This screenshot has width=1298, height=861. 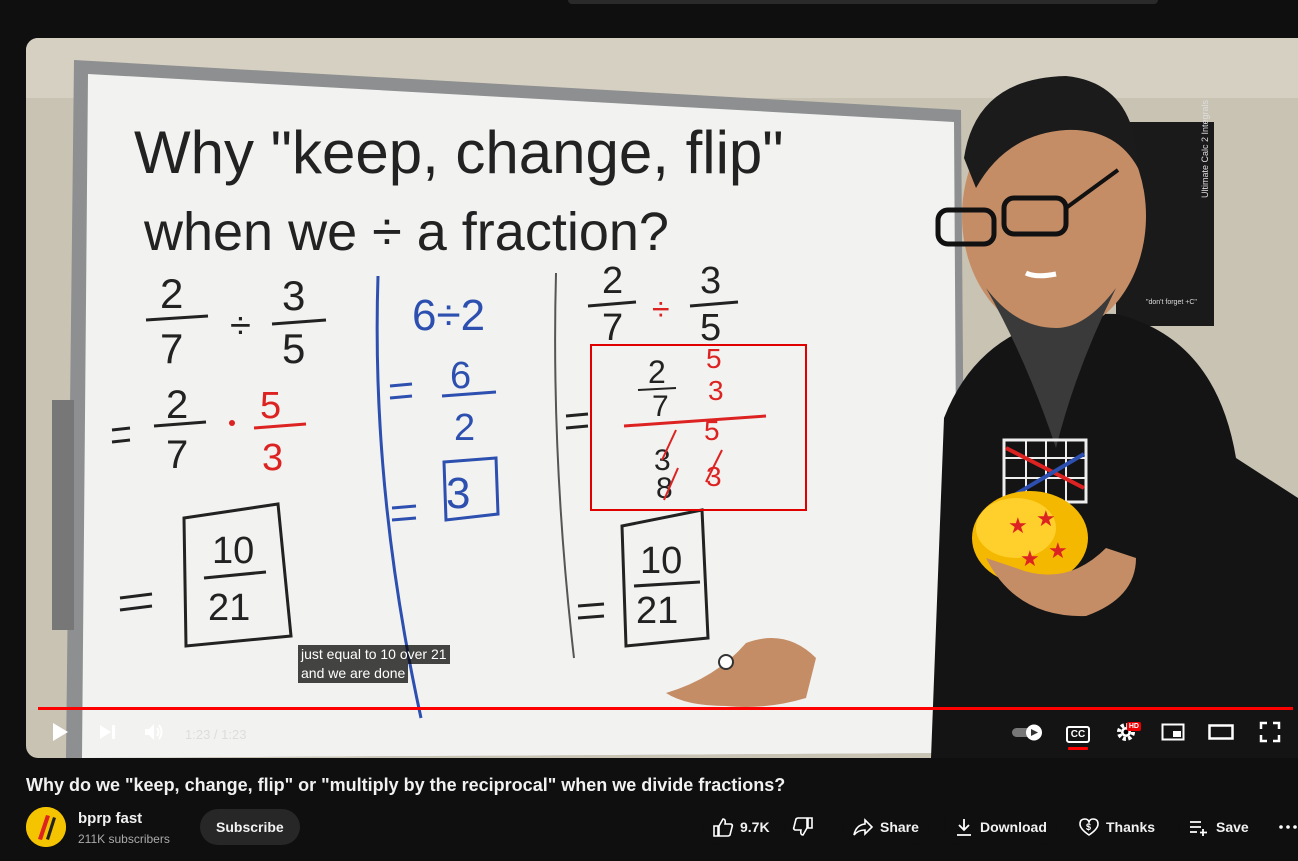 I want to click on download-button: Download, so click(x=1000, y=827).